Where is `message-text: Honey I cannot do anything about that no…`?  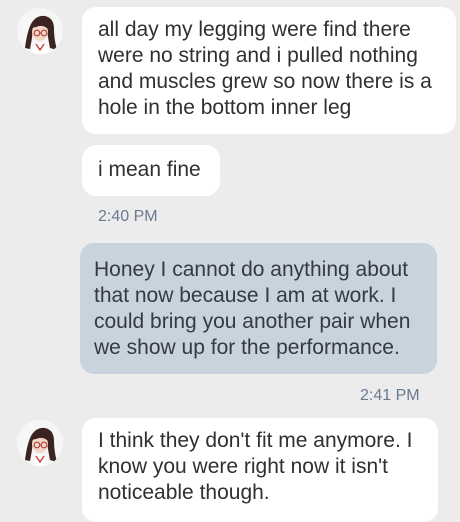
message-text: Honey I cannot do anything about that no… is located at coordinates (252, 308).